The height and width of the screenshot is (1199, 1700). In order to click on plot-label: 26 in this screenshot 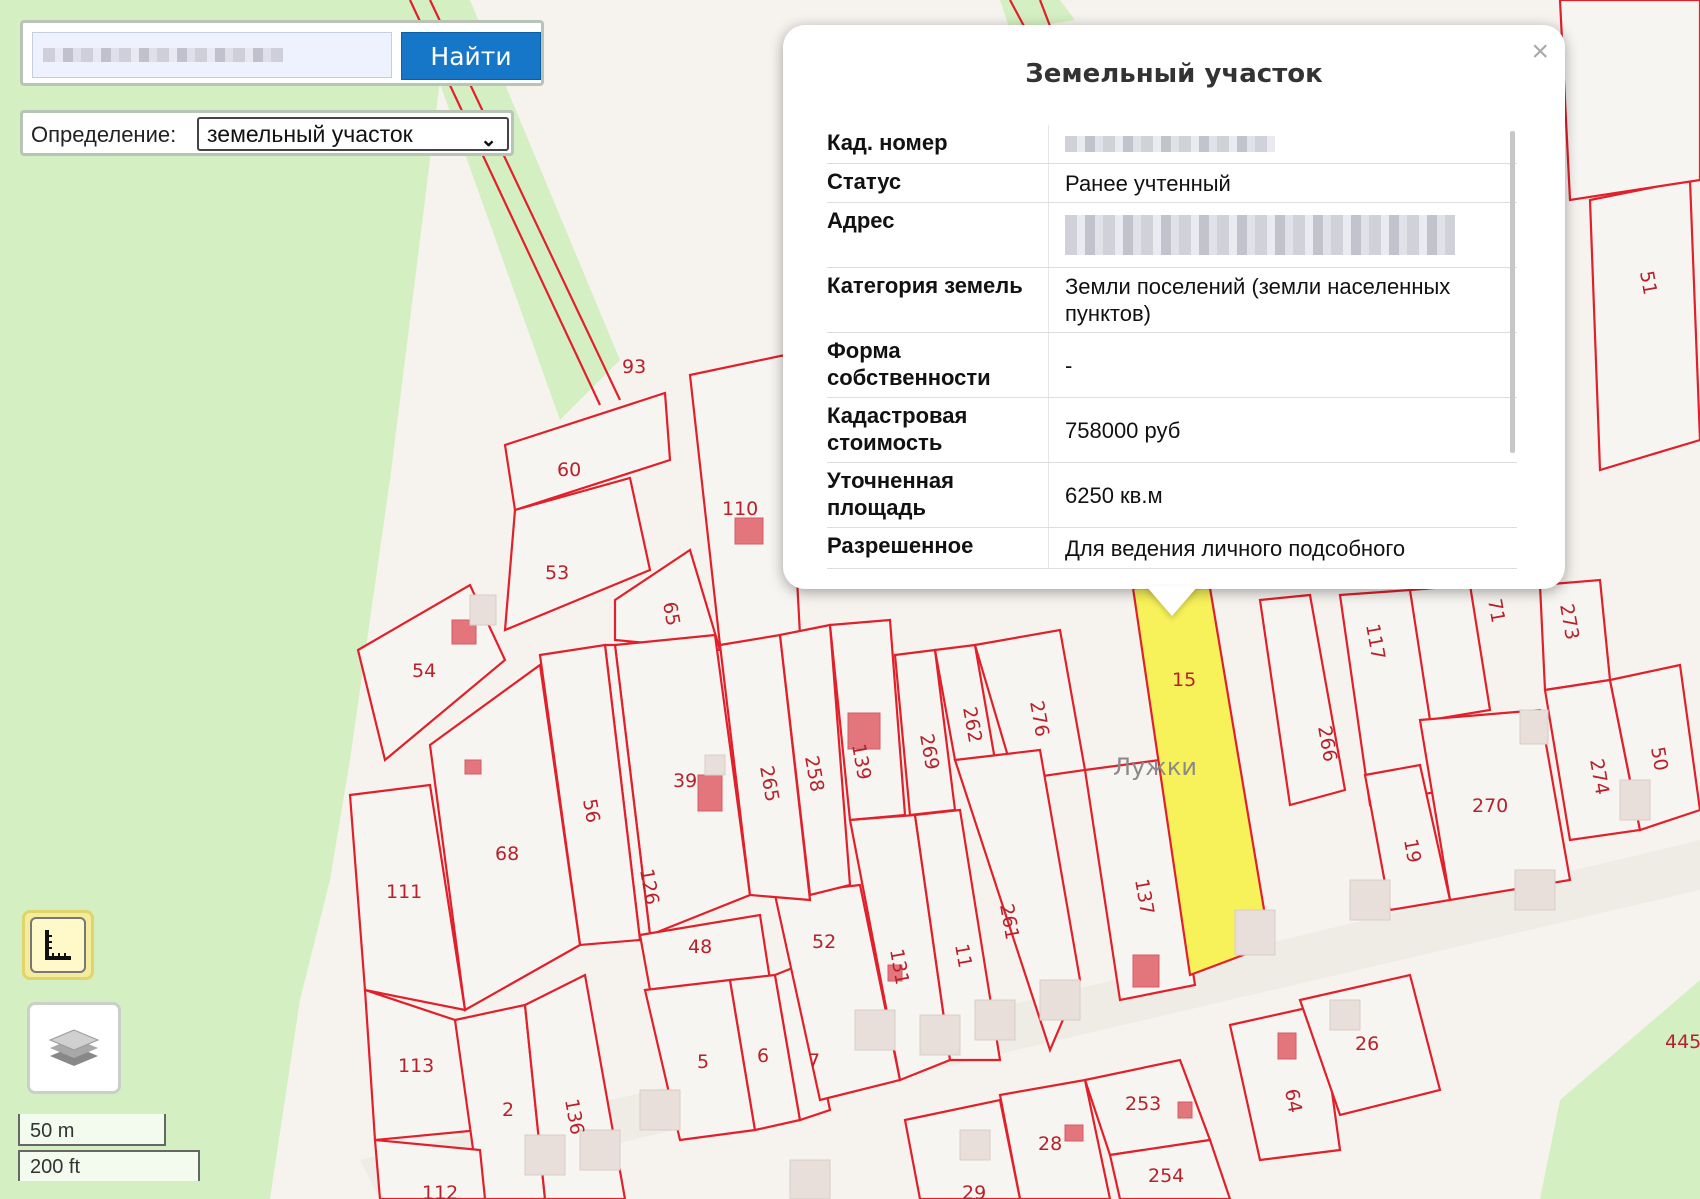, I will do `click(1367, 1044)`.